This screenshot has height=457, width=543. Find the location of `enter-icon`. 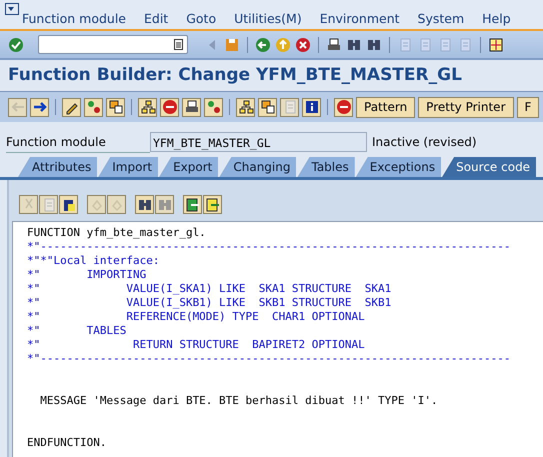

enter-icon is located at coordinates (16, 44).